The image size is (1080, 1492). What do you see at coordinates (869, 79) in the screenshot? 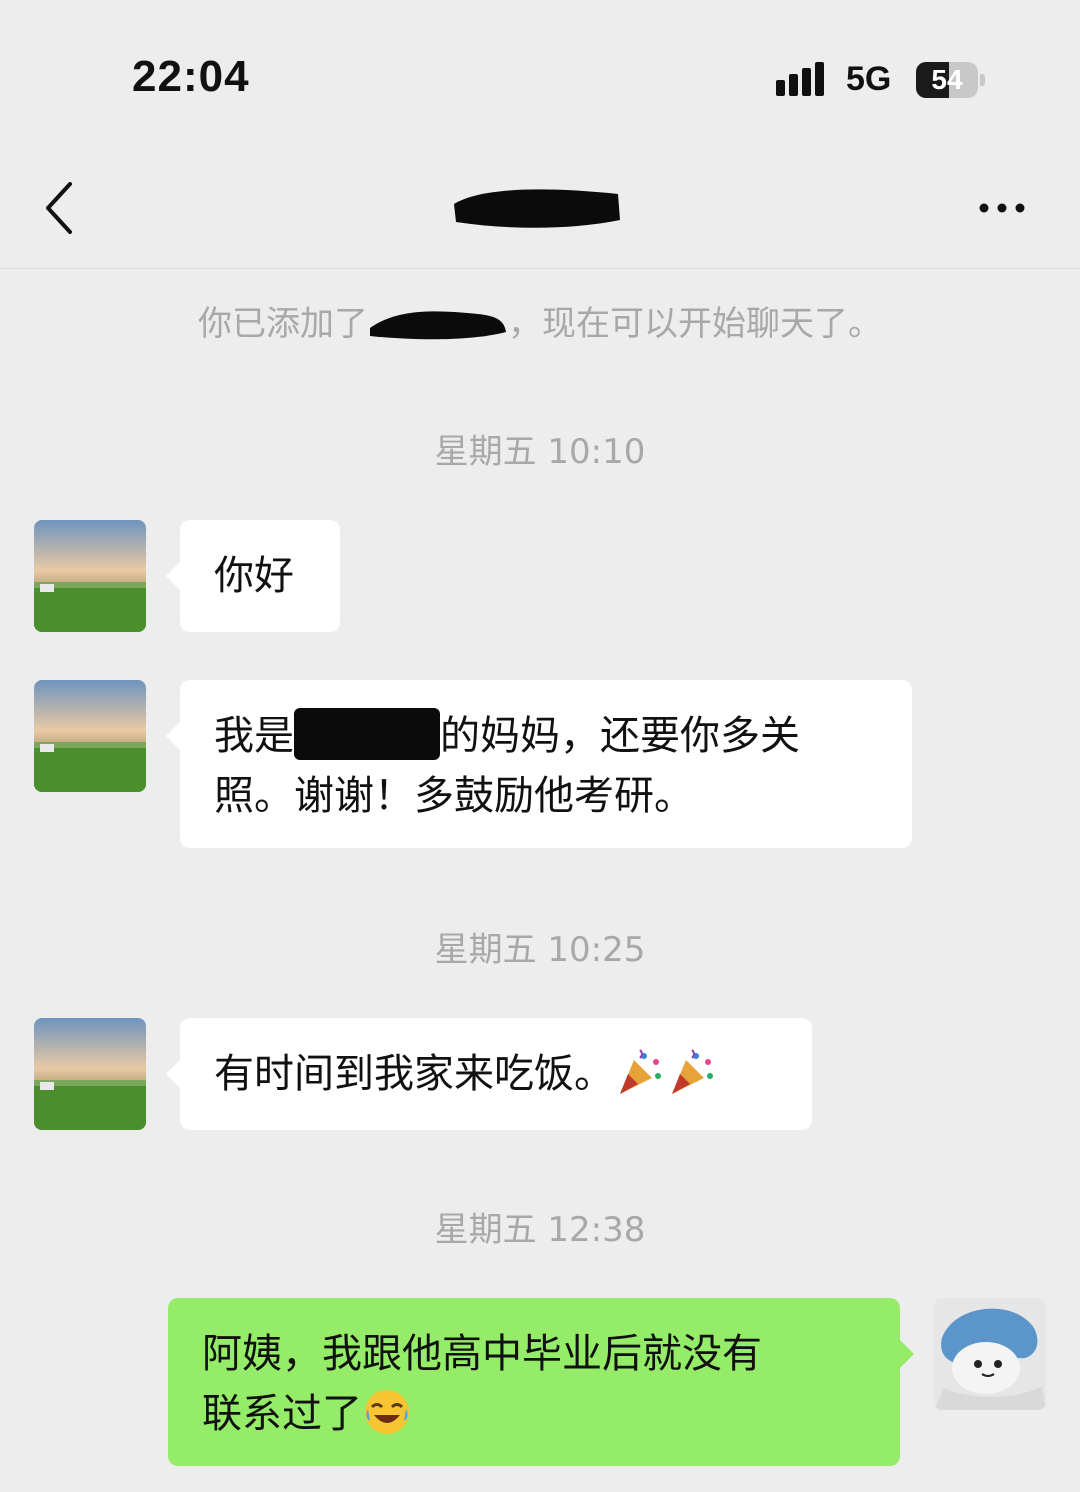
I see `network-type: 5G` at bounding box center [869, 79].